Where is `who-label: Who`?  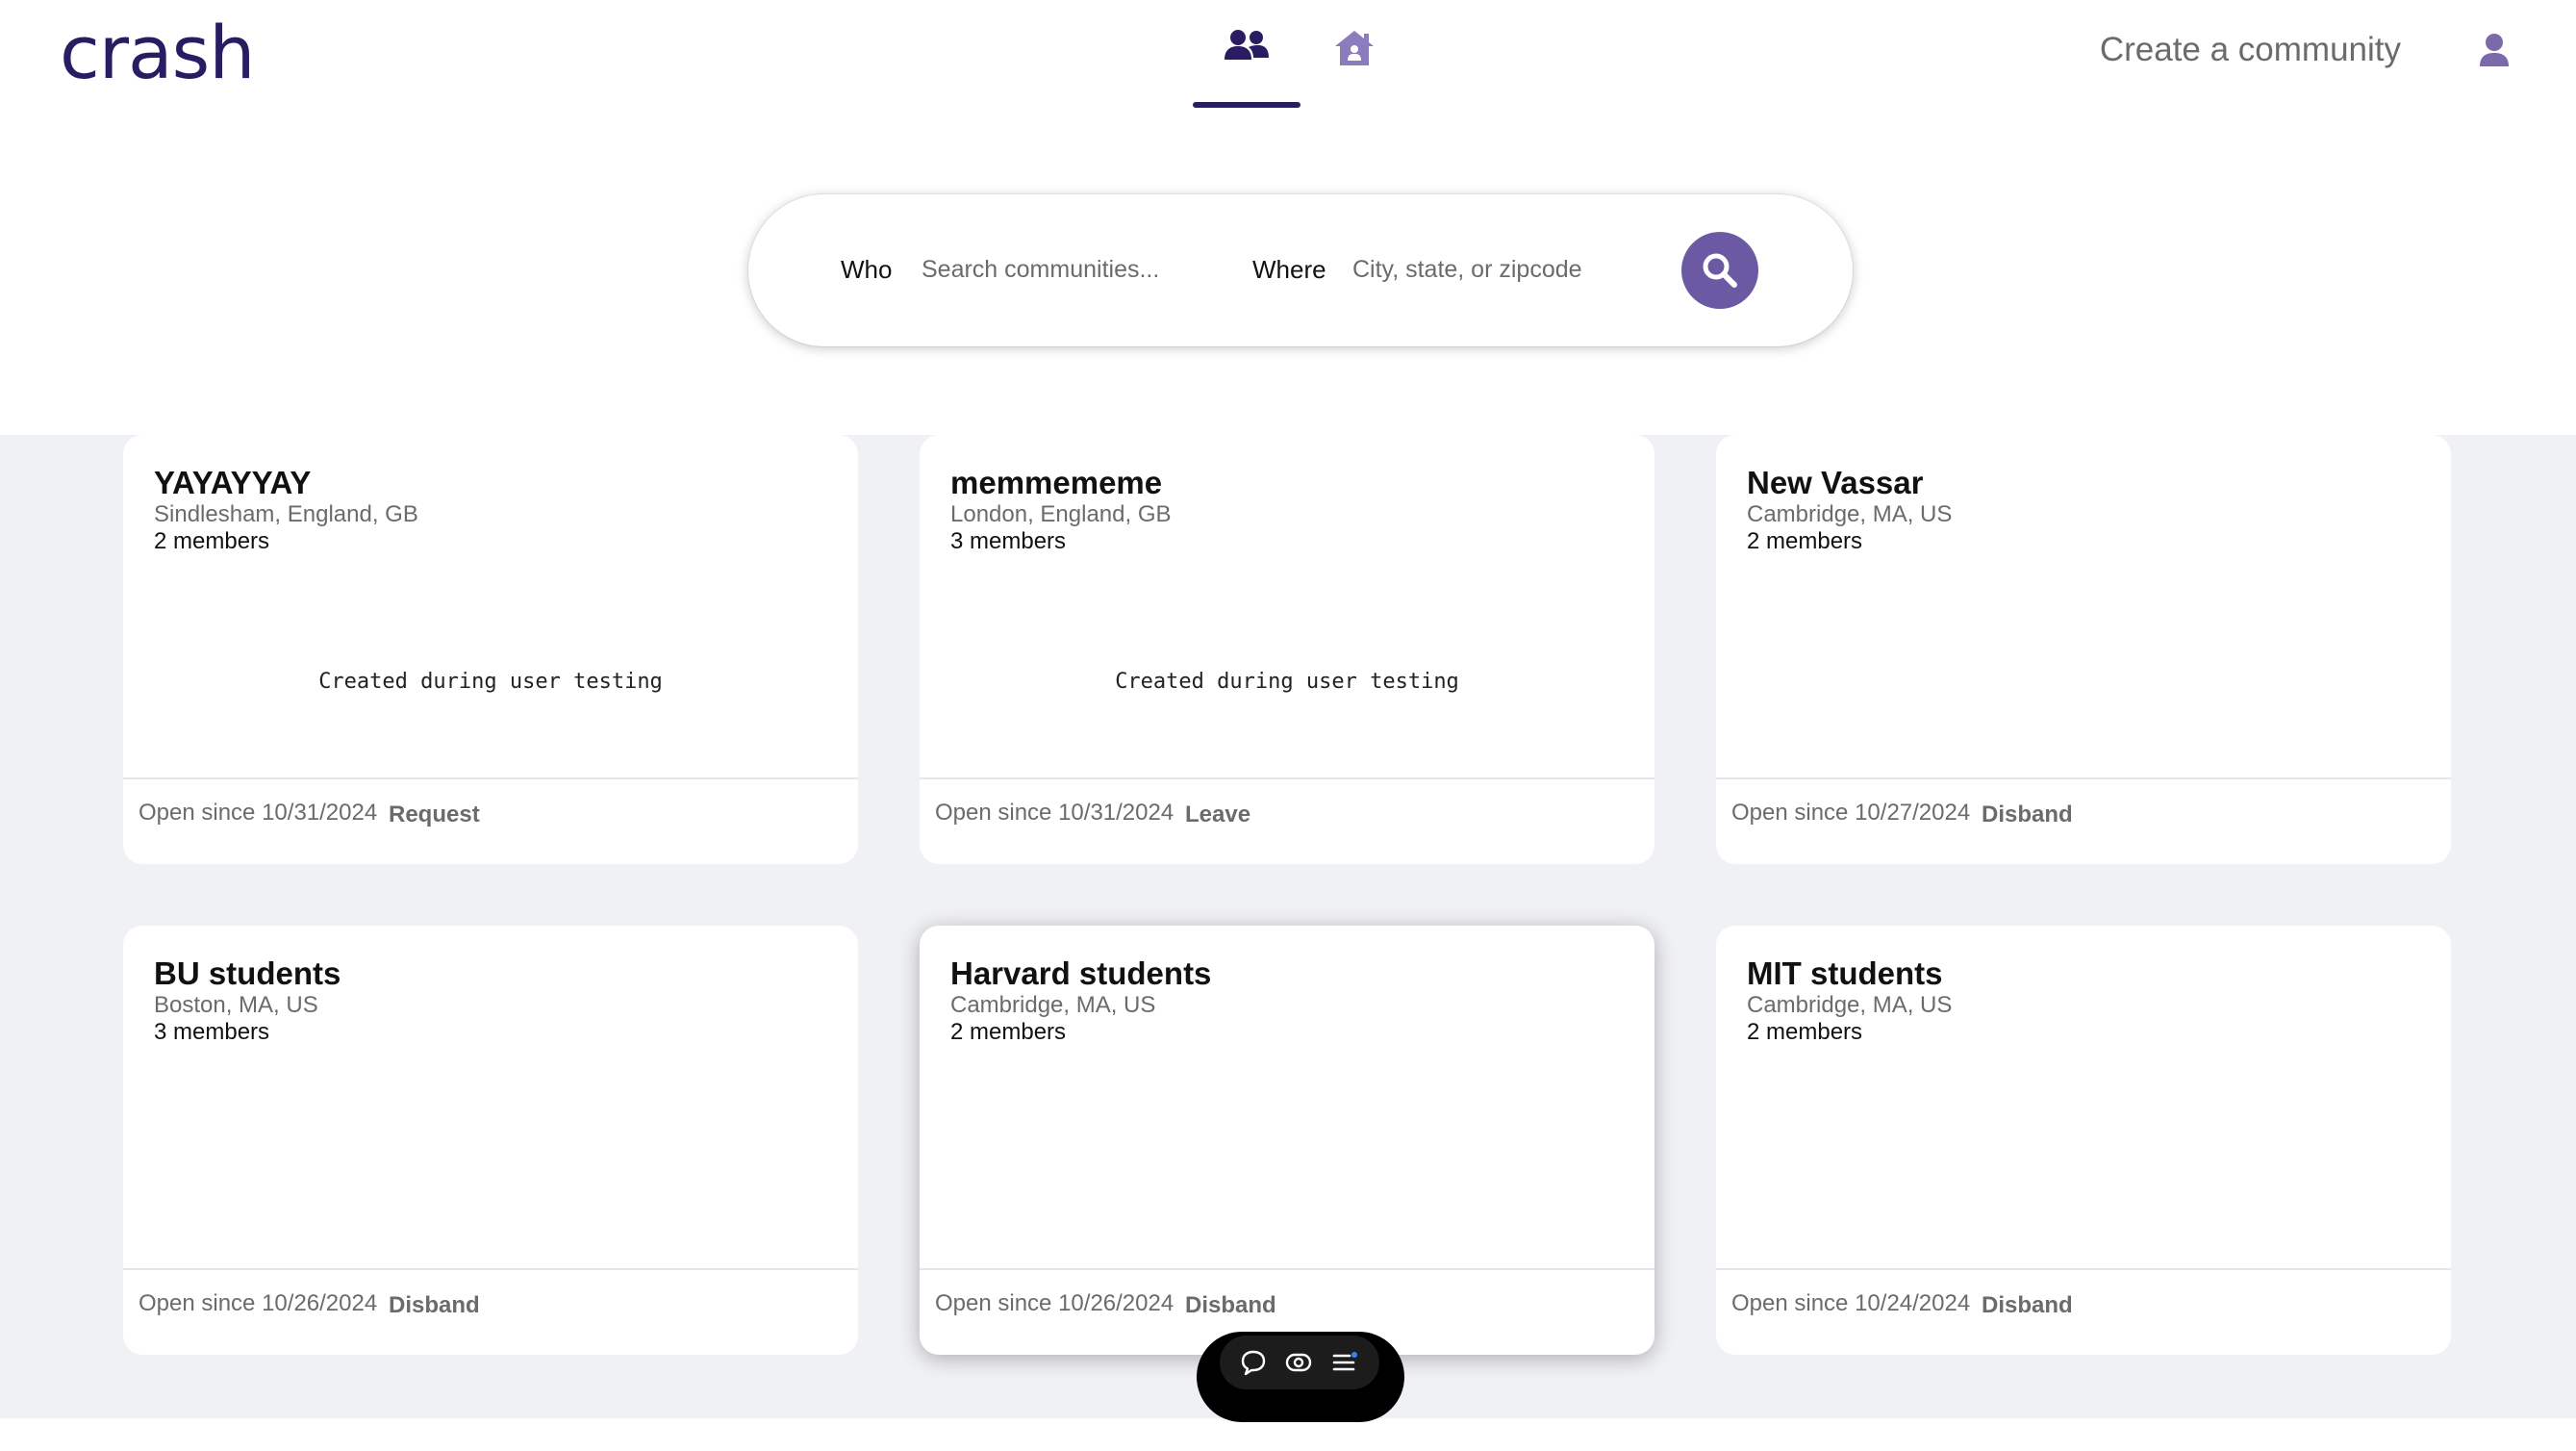
who-label: Who is located at coordinates (867, 270).